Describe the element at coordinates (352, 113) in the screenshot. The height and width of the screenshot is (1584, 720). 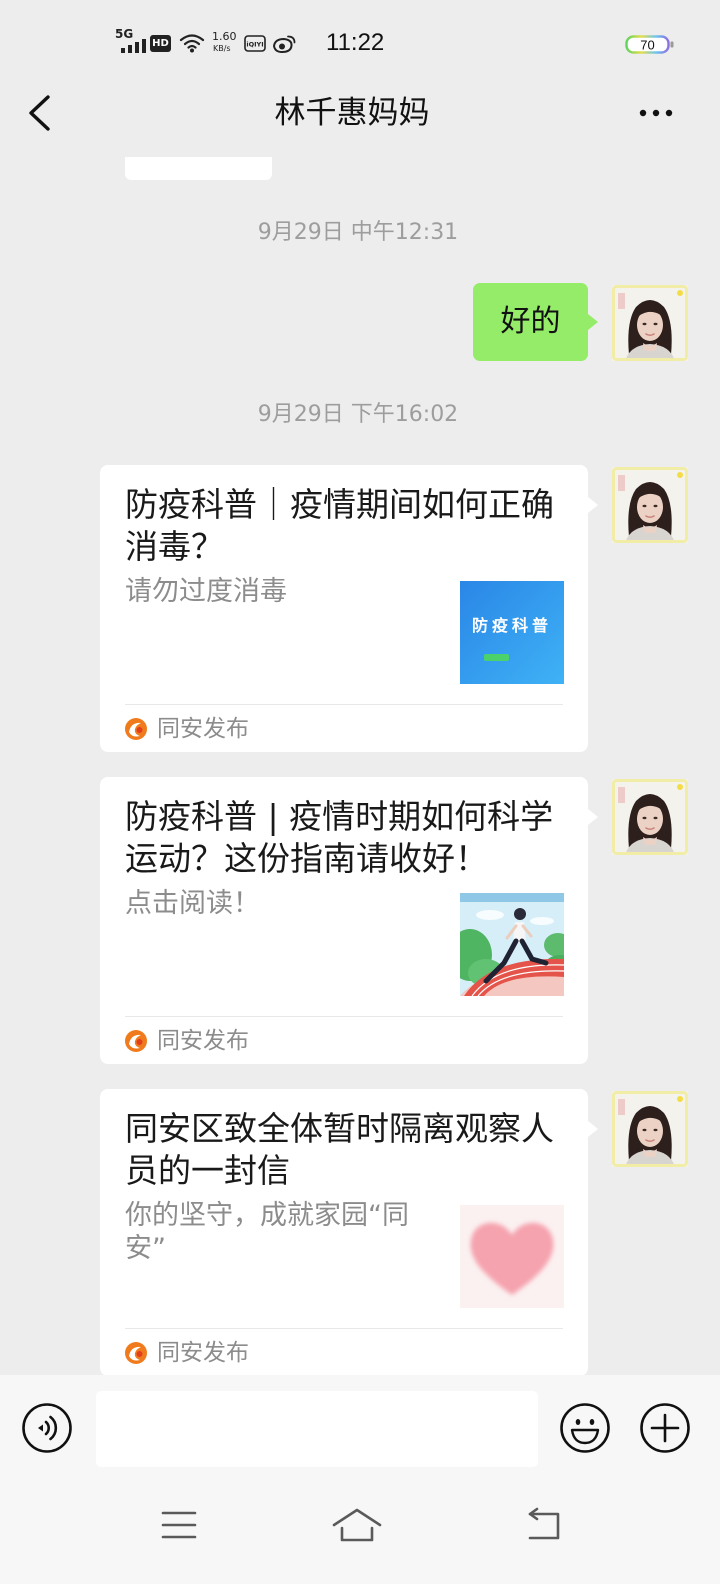
I see `chat-title: 林千惠妈妈` at that location.